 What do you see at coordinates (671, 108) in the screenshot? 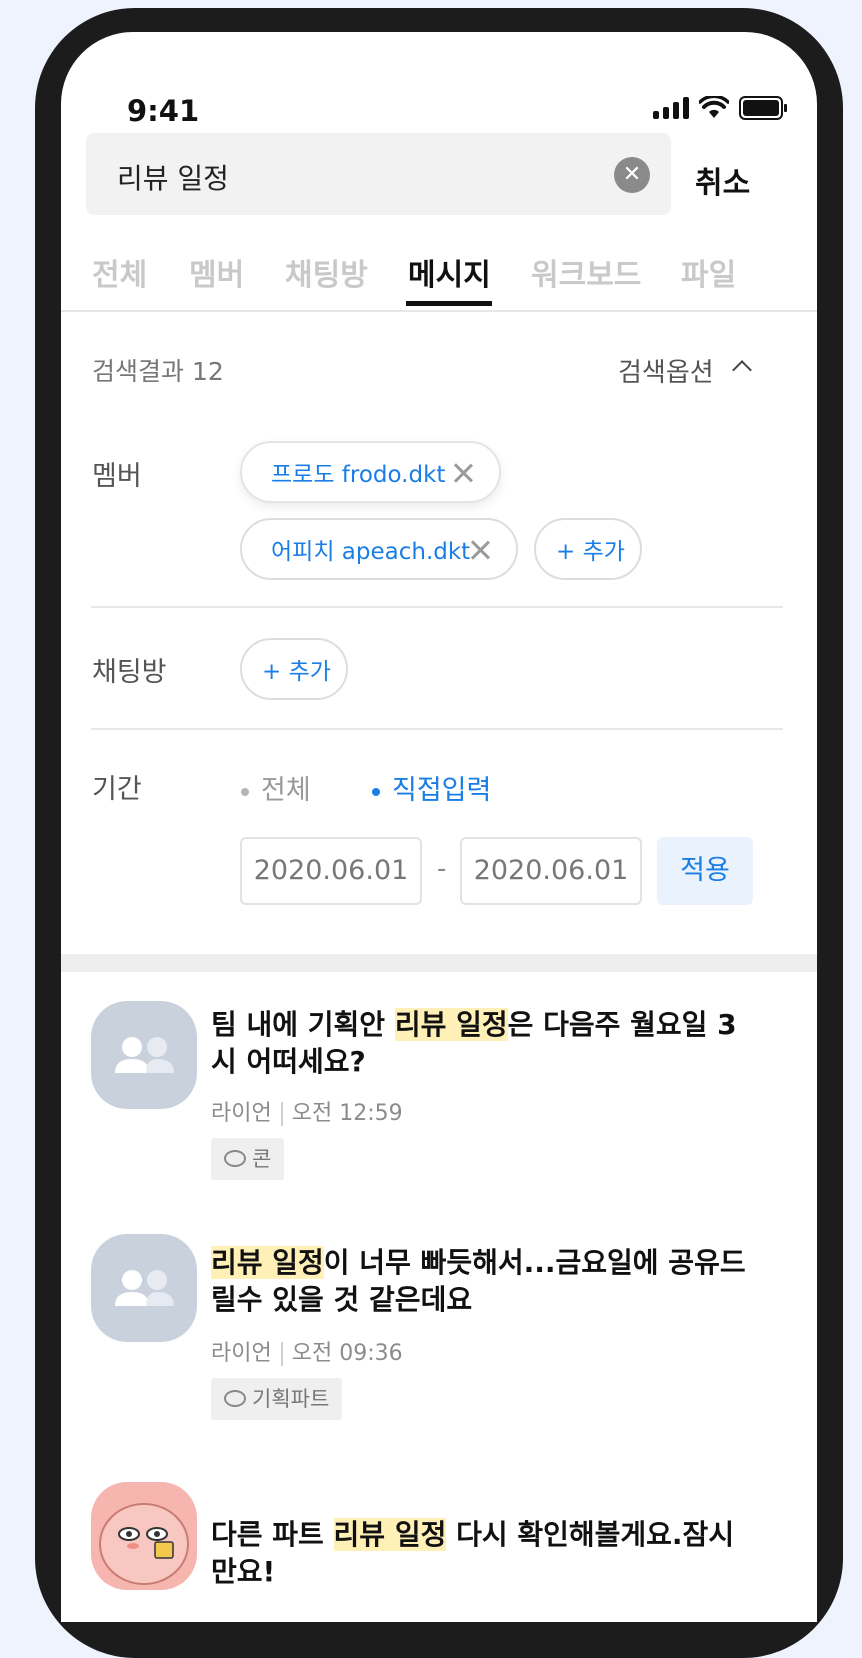
I see `signal-icon` at bounding box center [671, 108].